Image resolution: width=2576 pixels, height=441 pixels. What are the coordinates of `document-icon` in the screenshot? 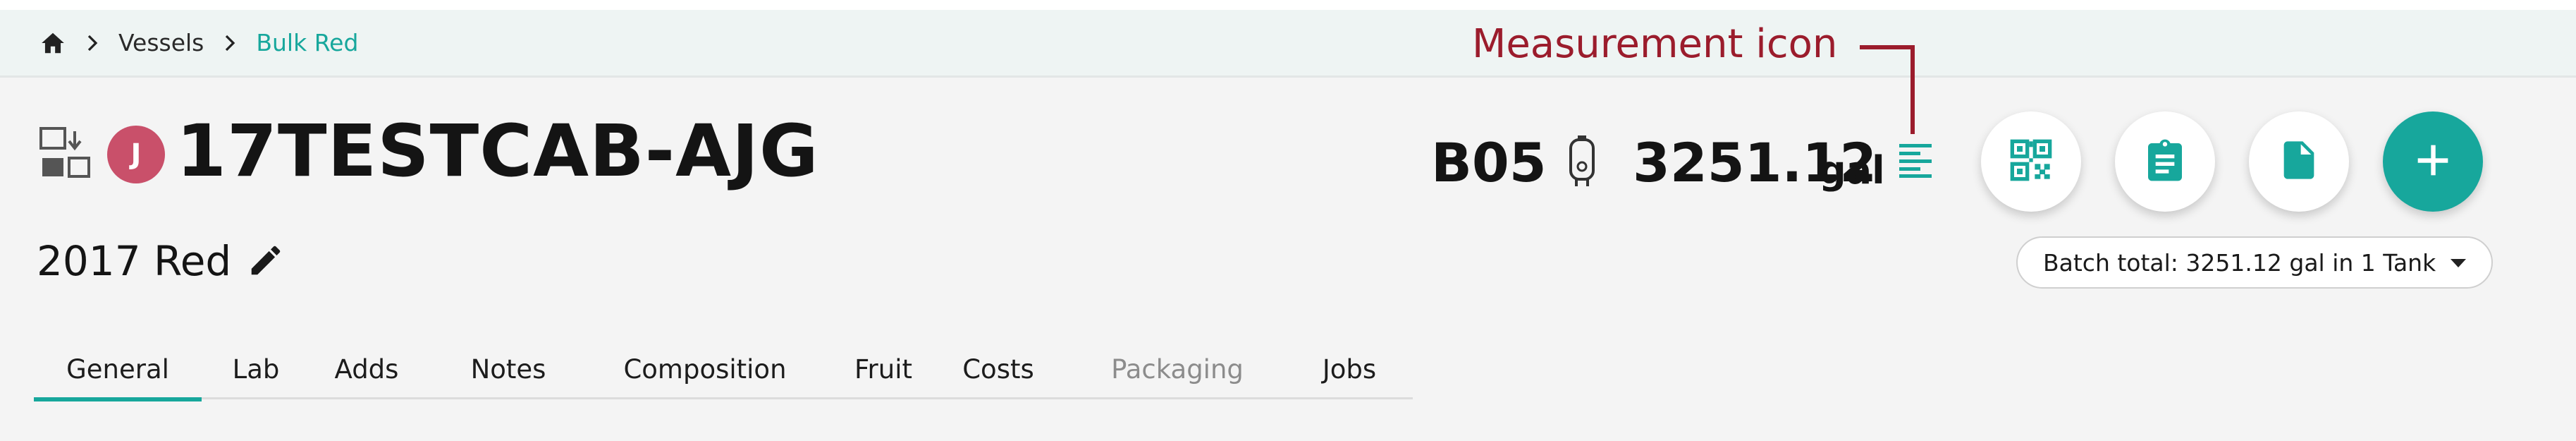 It's located at (2299, 162).